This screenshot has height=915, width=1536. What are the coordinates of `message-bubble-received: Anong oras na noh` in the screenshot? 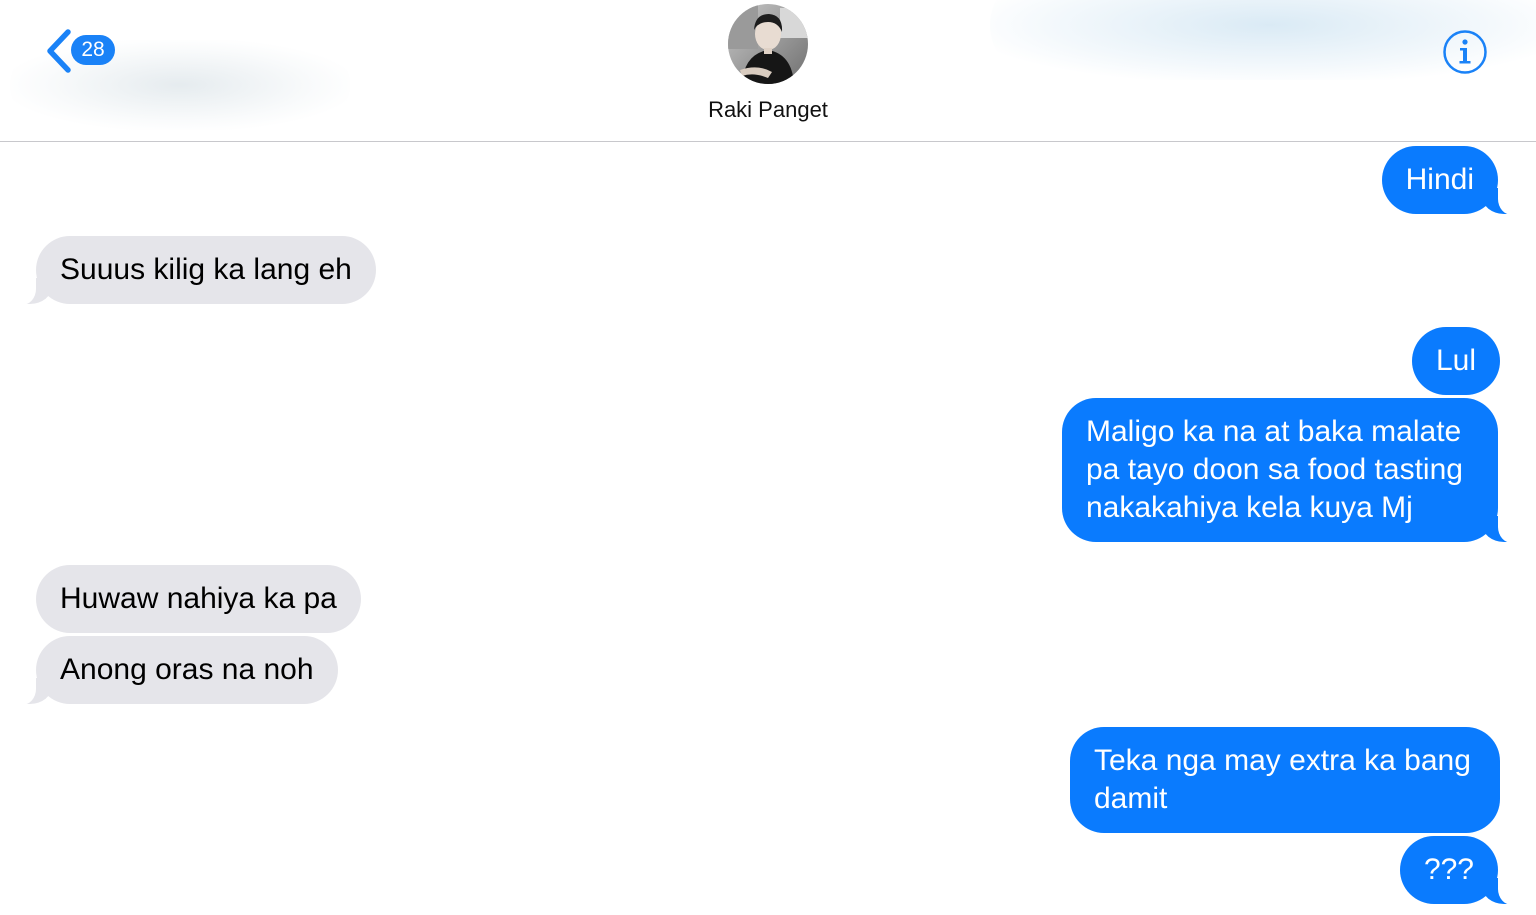 It's located at (177, 670).